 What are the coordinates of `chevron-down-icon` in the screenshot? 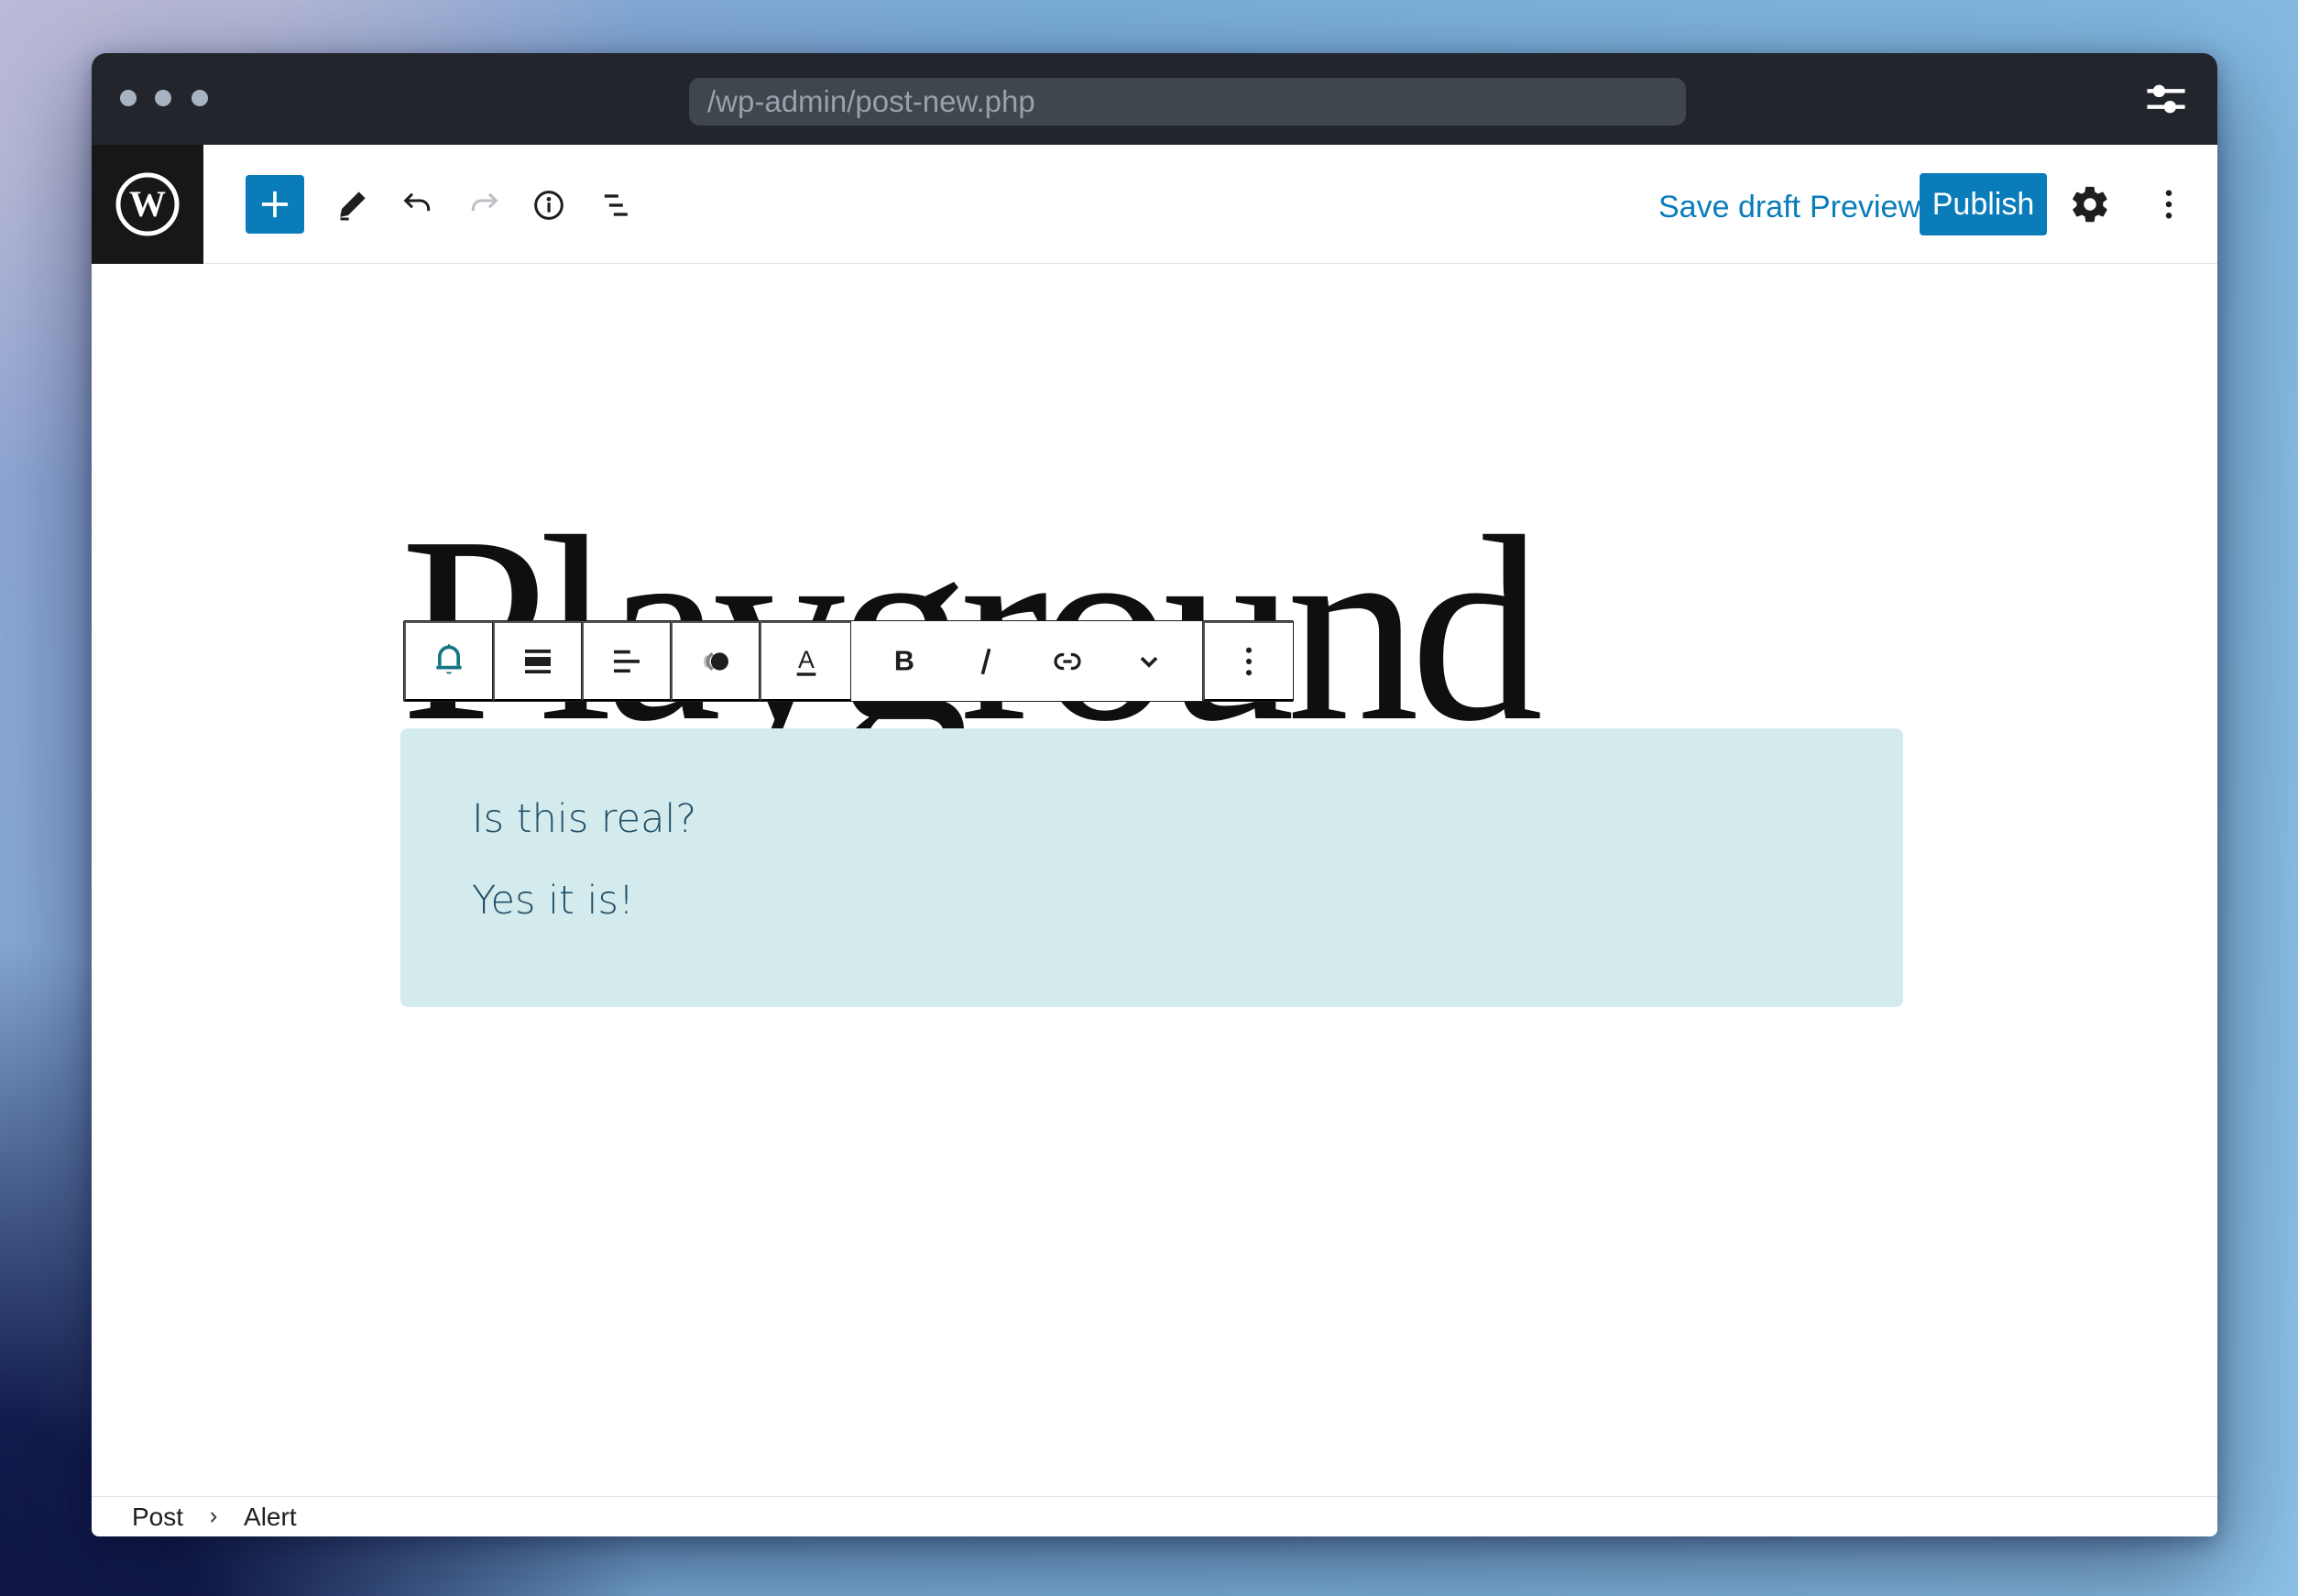 It's located at (1148, 662).